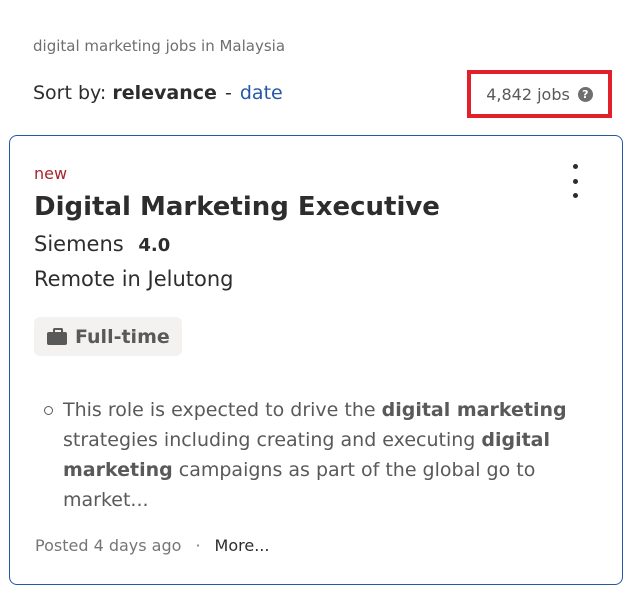 Image resolution: width=632 pixels, height=597 pixels. I want to click on search-summary: digital marketing jobs in Malaysia, so click(159, 46).